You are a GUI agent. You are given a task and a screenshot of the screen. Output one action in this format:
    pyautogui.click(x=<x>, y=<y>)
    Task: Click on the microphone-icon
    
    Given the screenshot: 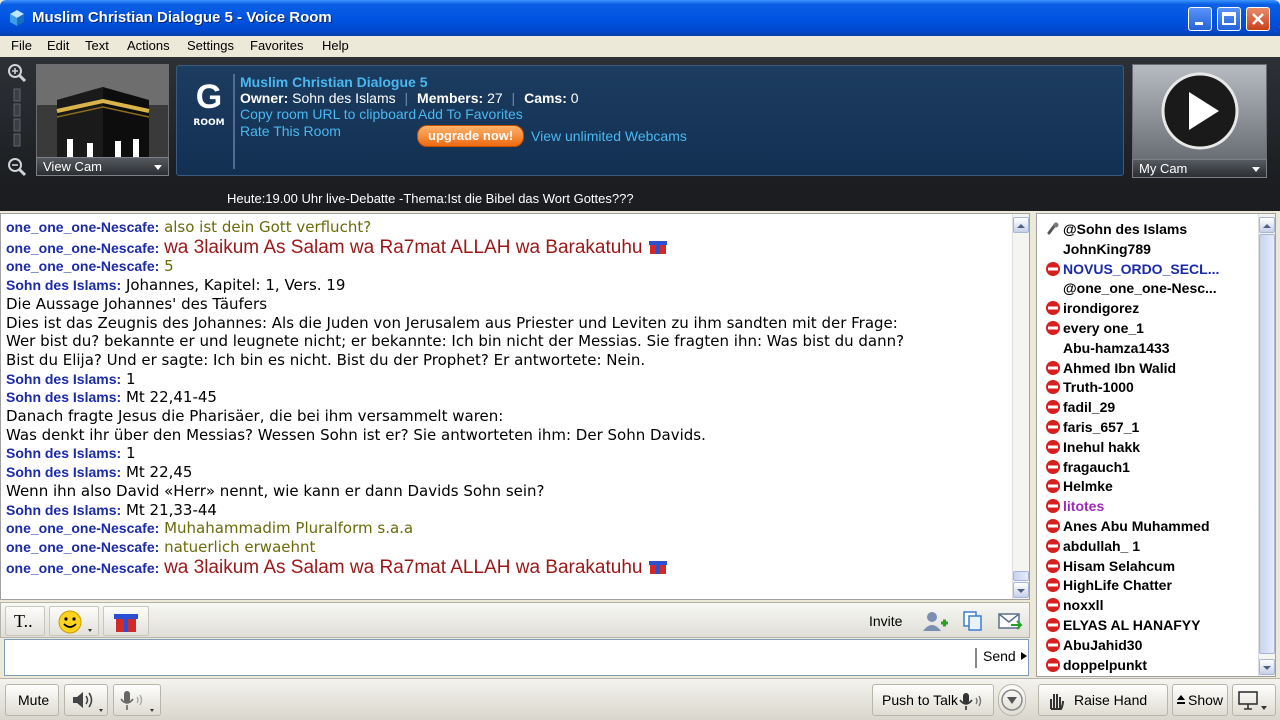 What is the action you would take?
    pyautogui.click(x=137, y=701)
    